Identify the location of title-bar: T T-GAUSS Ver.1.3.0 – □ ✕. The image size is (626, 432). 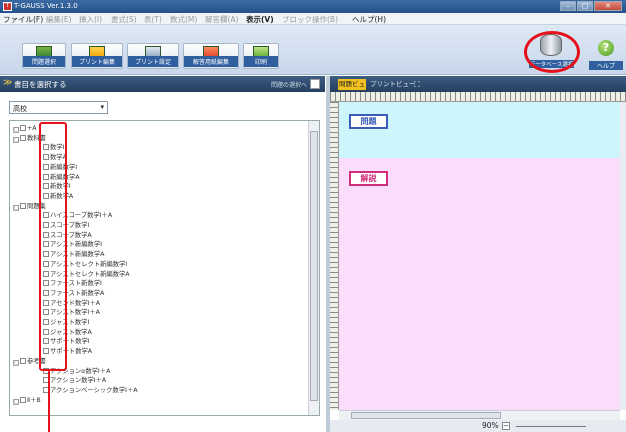
(313, 6).